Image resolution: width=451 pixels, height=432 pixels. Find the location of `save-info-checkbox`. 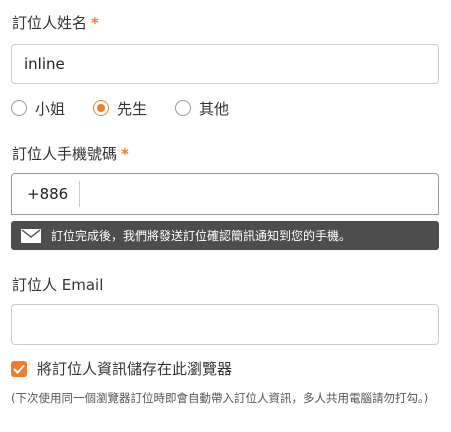

save-info-checkbox is located at coordinates (19, 368).